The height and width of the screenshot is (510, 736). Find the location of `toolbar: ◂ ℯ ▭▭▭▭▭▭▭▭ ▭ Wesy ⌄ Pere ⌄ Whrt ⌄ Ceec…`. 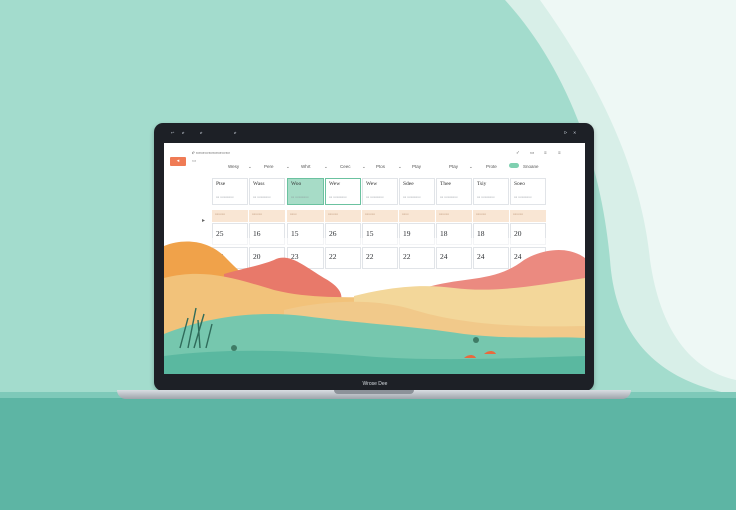

toolbar: ◂ ℯ ▭▭▭▭▭▭▭▭ ▭ Wesy ⌄ Pere ⌄ Whrt ⌄ Ceec… is located at coordinates (374, 160).